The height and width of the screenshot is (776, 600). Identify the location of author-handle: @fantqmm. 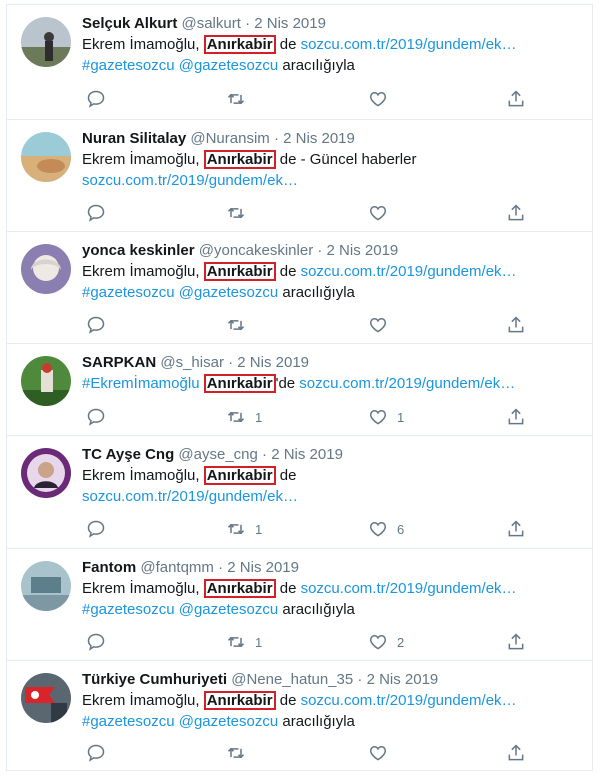
(177, 567).